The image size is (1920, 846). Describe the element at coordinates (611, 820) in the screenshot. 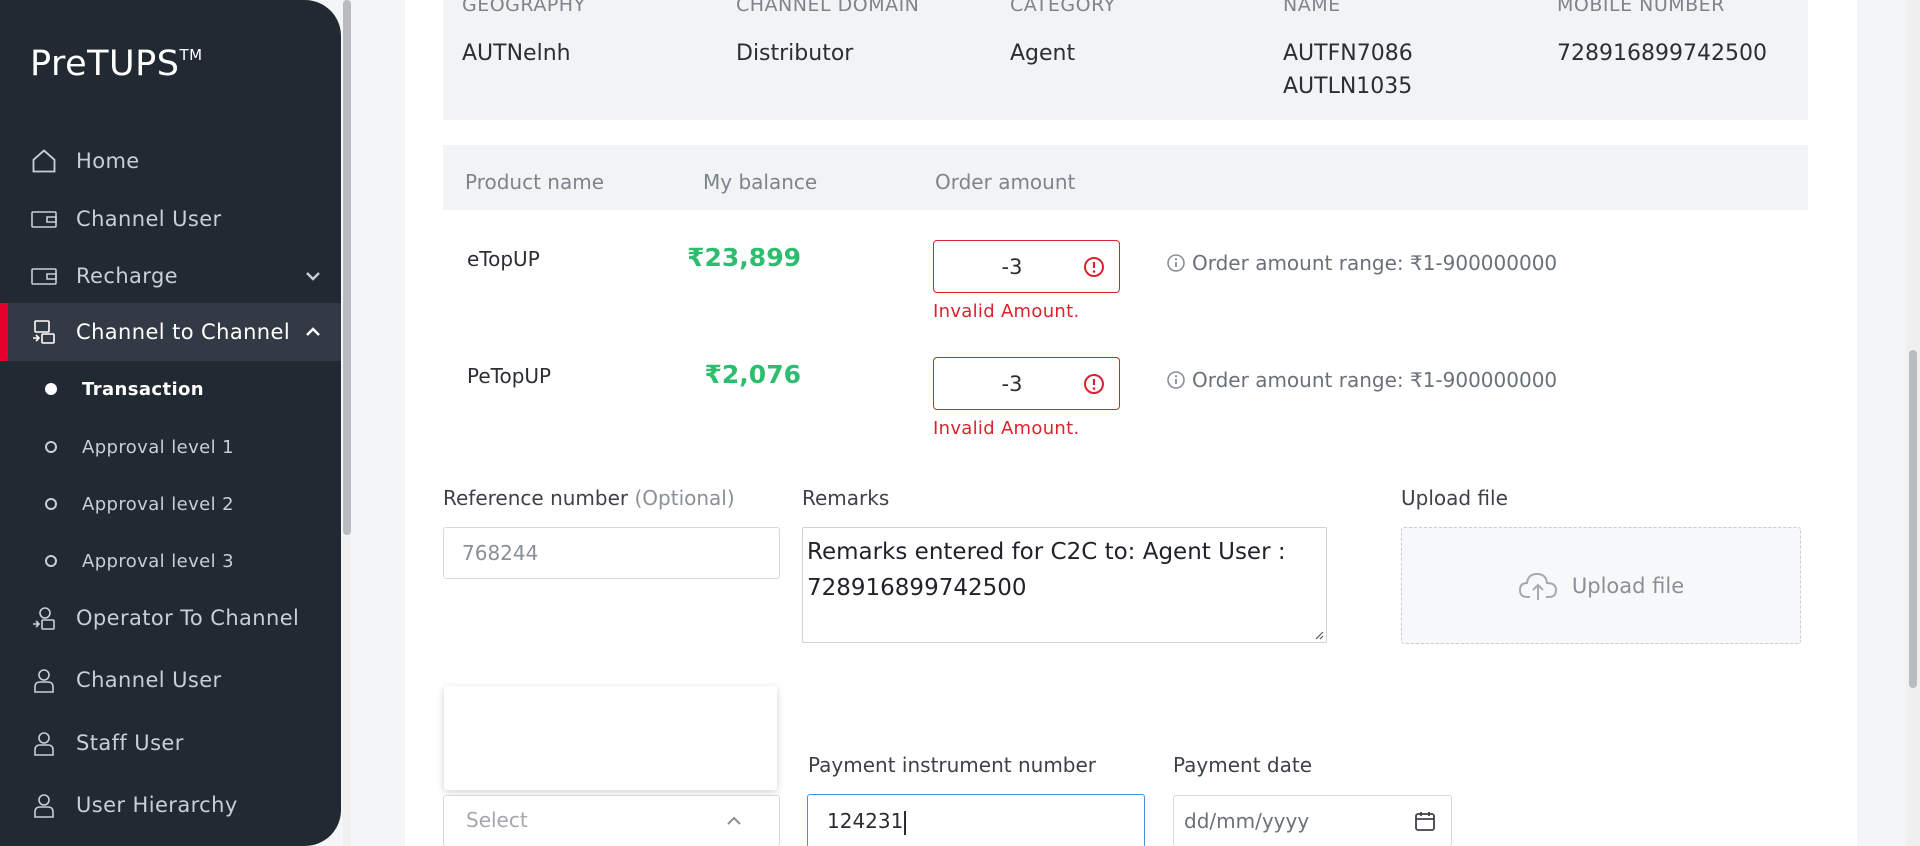

I see `payment-type-select: Select` at that location.